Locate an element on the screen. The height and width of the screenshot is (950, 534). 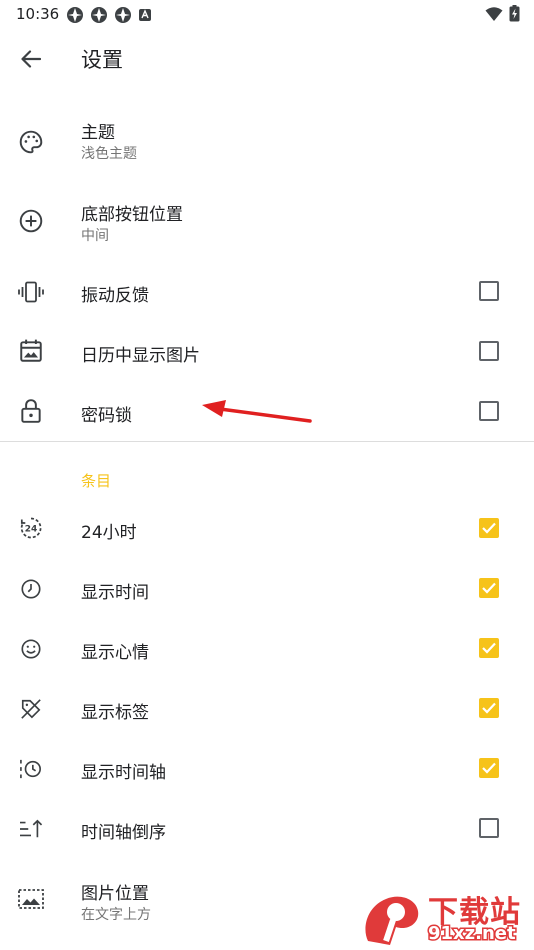
sort-ascending-icon is located at coordinates (31, 829).